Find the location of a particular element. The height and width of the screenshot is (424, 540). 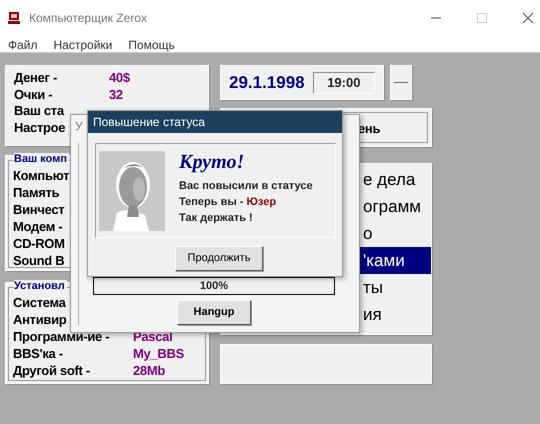

hardware-line: Модем - is located at coordinates (37, 226).